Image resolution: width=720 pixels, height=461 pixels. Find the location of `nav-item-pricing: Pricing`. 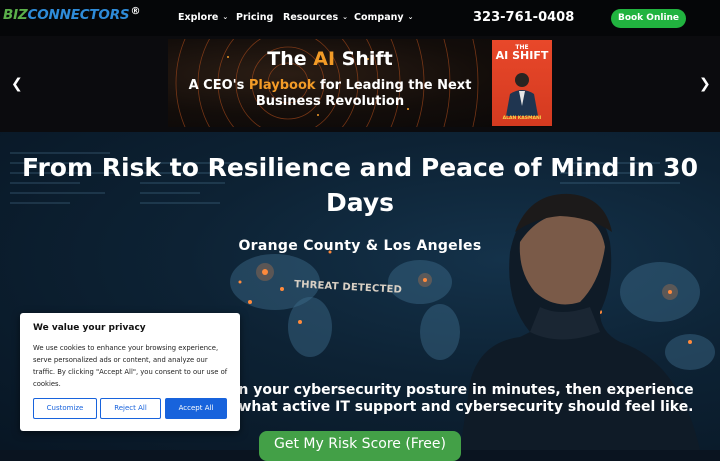

nav-item-pricing: Pricing is located at coordinates (254, 17).